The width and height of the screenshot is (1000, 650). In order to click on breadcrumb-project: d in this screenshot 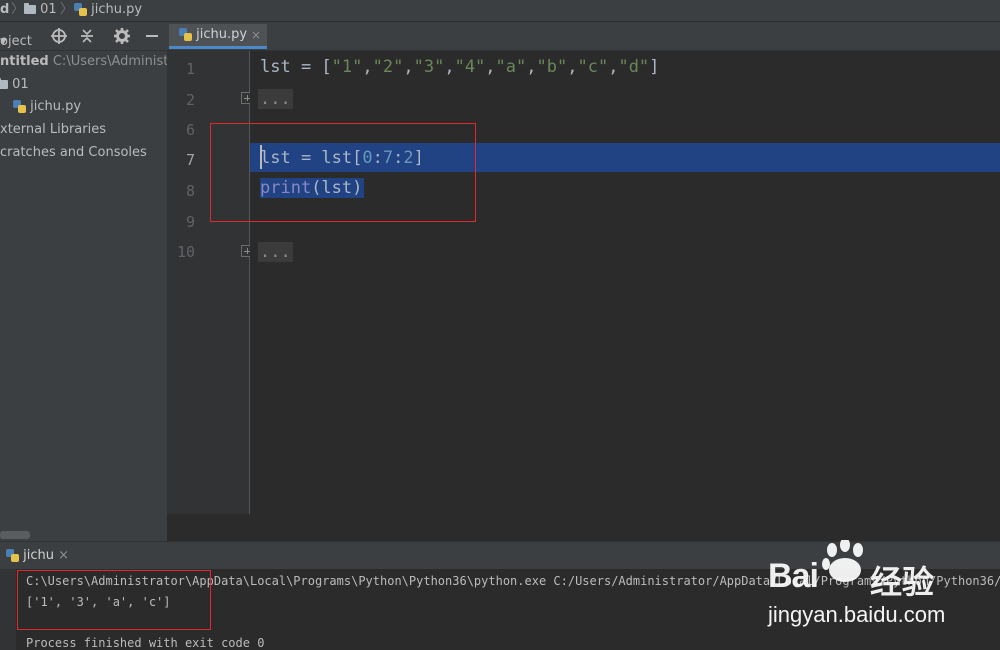, I will do `click(4, 10)`.